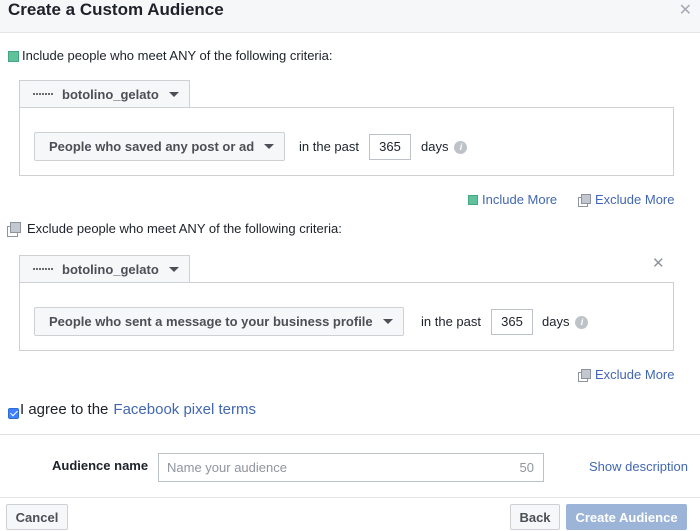  What do you see at coordinates (556, 321) in the screenshot?
I see `exclude-days-label: days` at bounding box center [556, 321].